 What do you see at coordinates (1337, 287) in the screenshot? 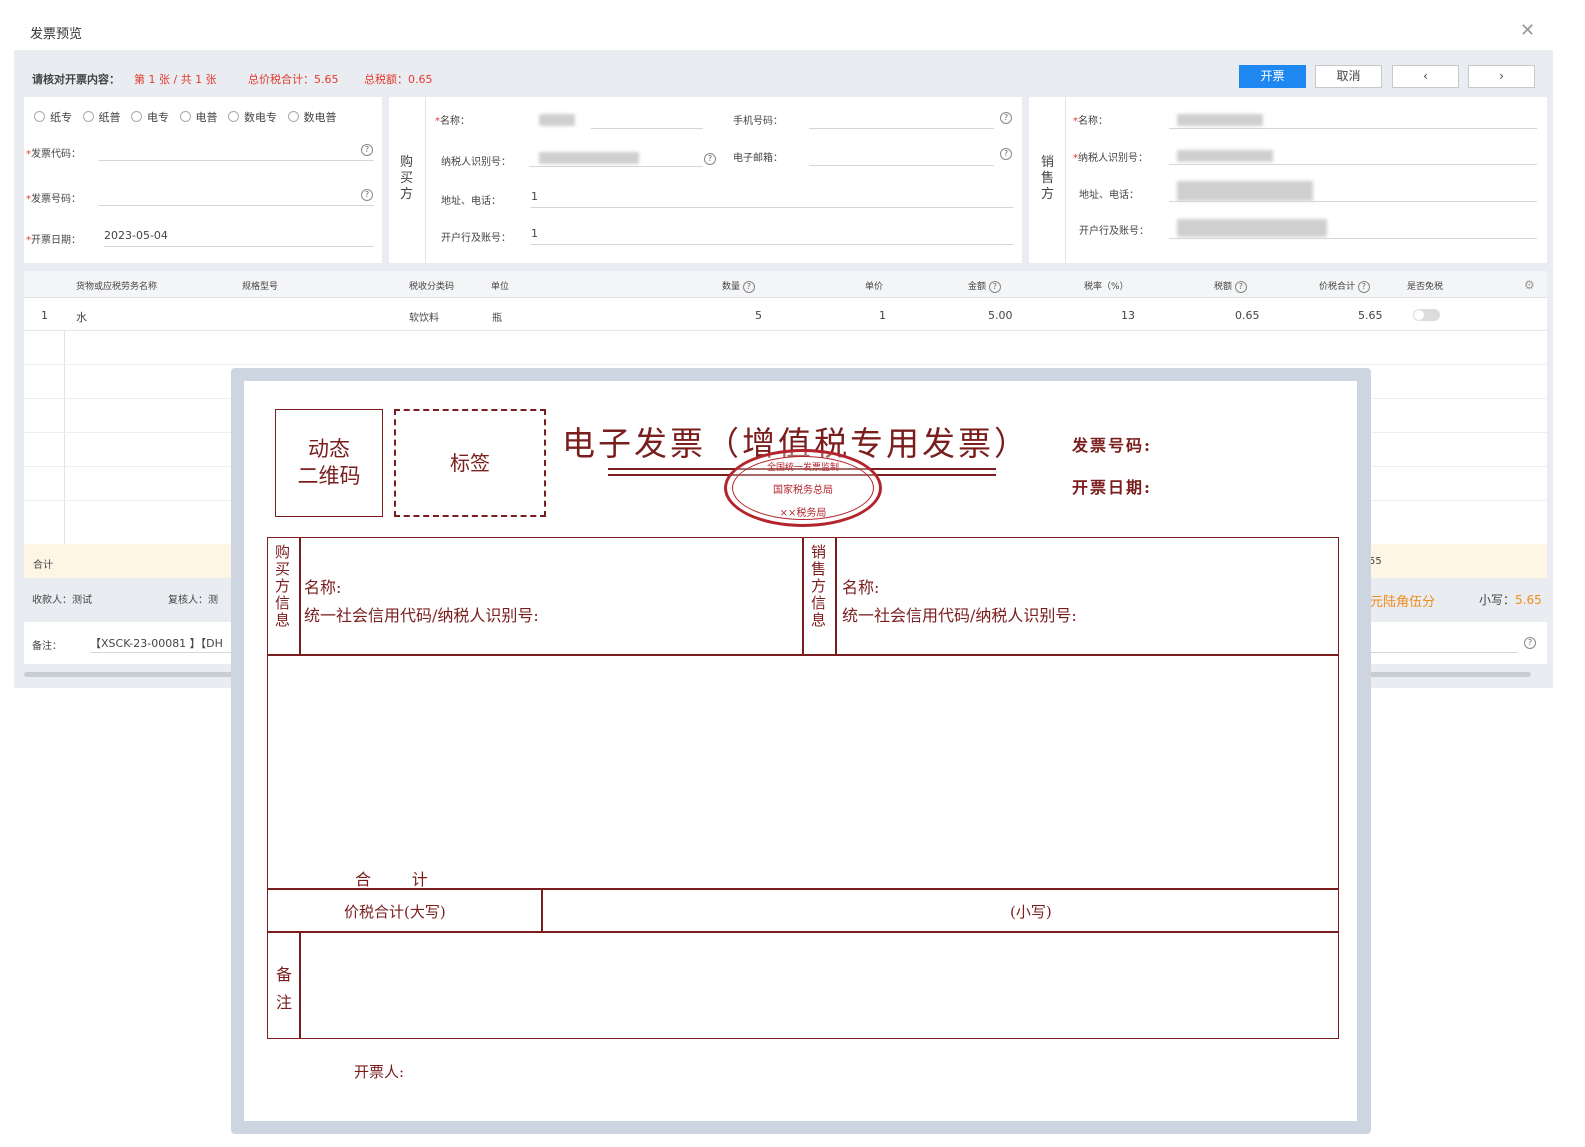
I see `col-header: 价税合计` at bounding box center [1337, 287].